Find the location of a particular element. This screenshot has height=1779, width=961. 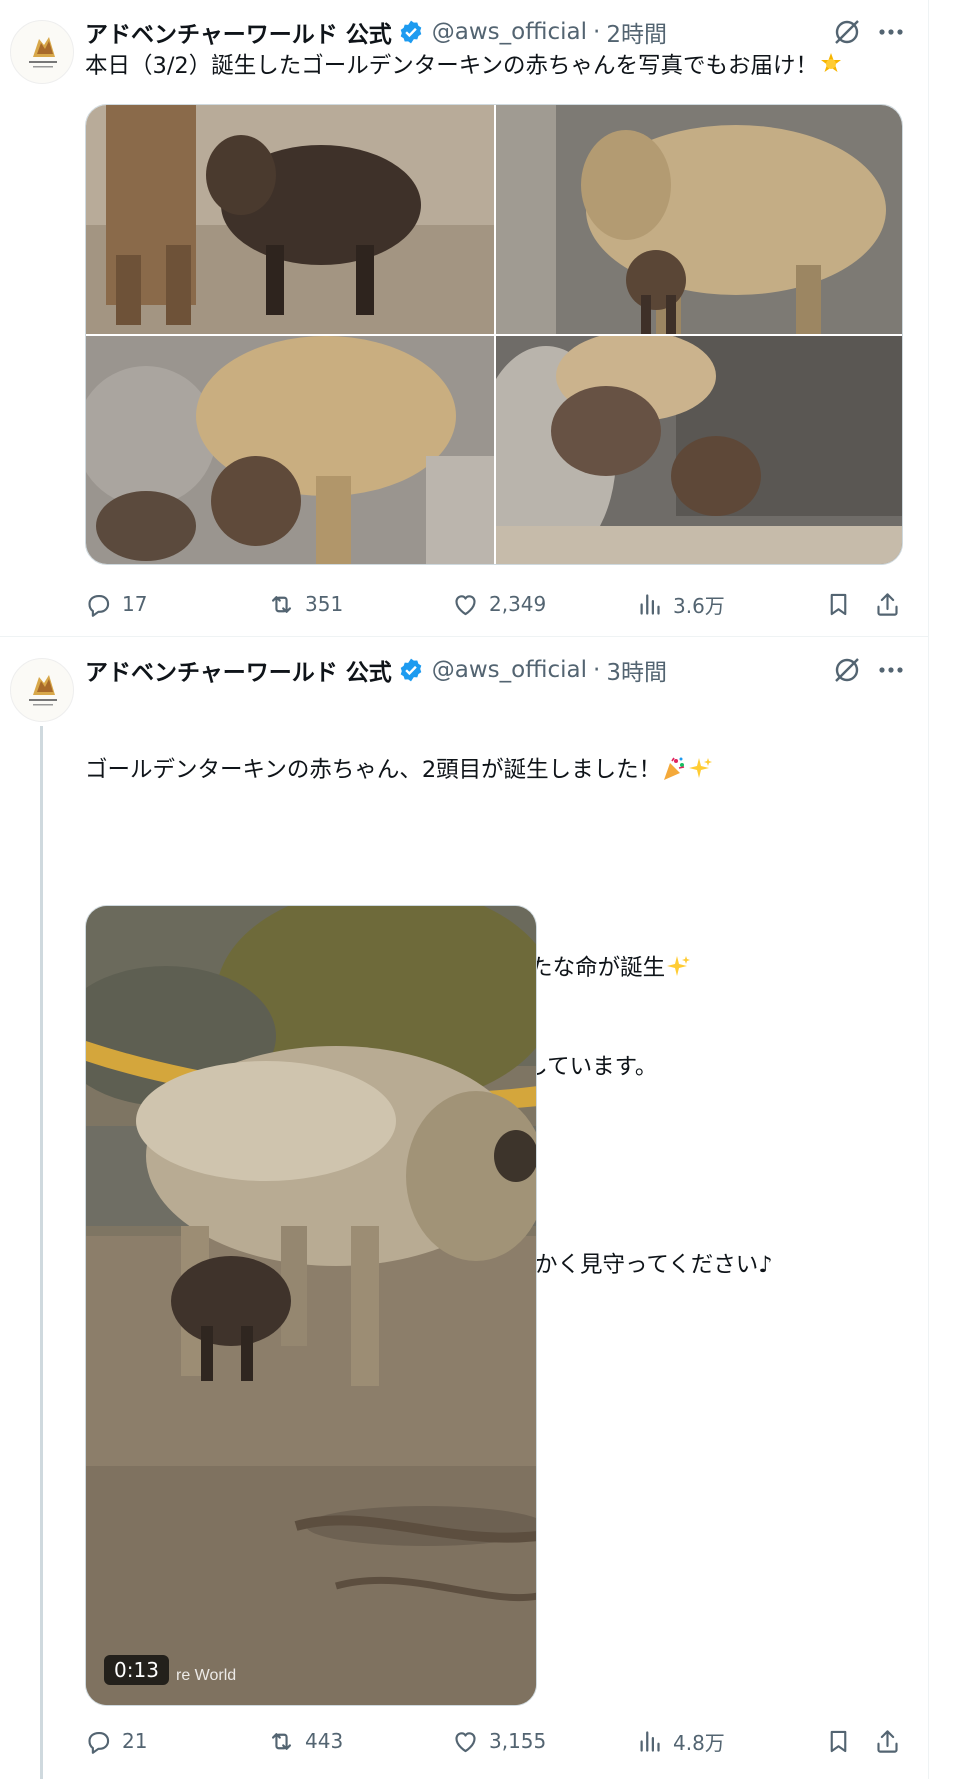

verified-badge-icon is located at coordinates (411, 670).